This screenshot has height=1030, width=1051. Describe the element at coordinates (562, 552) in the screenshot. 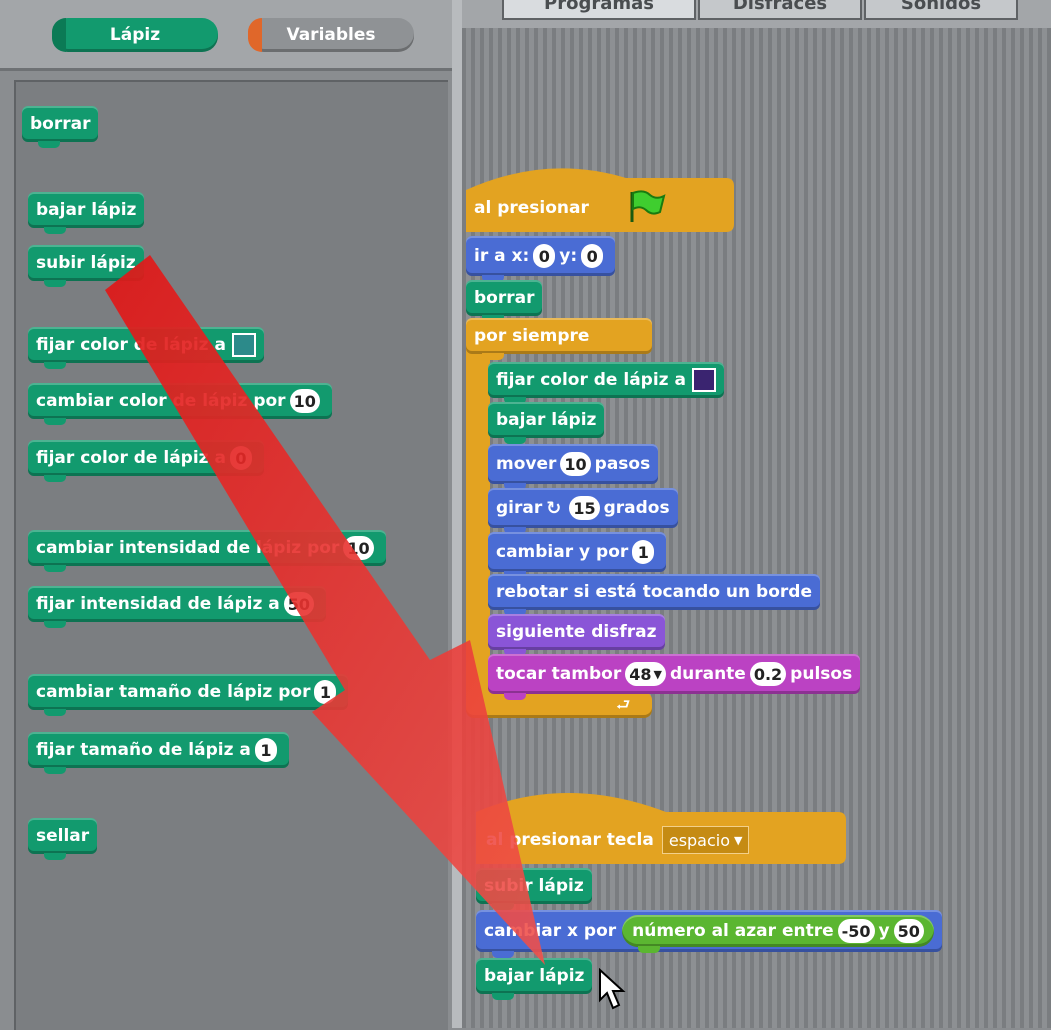

I see `block-label: cambiar y por` at that location.